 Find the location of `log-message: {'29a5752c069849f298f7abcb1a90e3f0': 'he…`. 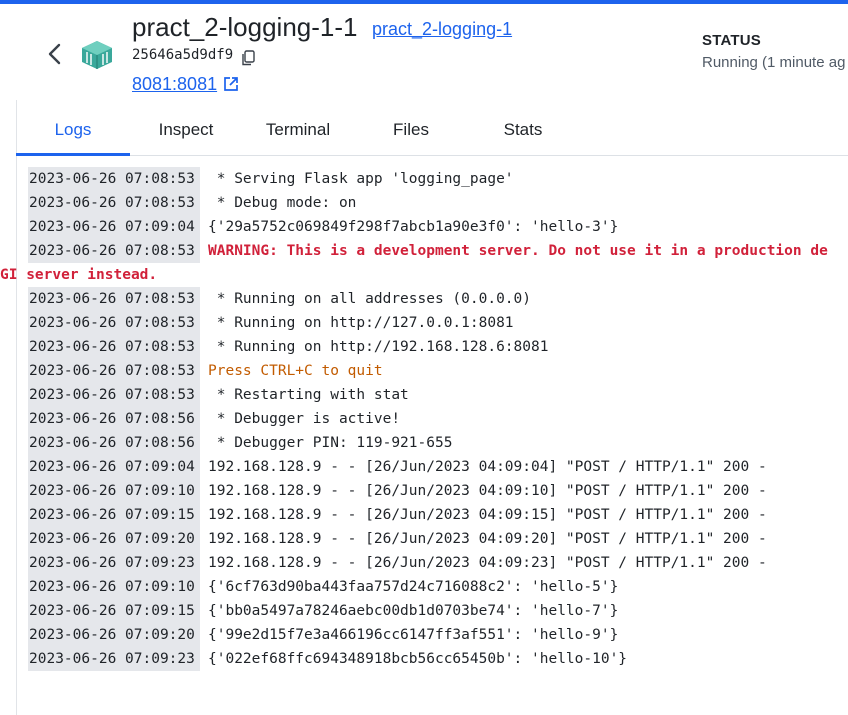

log-message: {'29a5752c069849f298f7abcb1a90e3f0': 'he… is located at coordinates (413, 227).